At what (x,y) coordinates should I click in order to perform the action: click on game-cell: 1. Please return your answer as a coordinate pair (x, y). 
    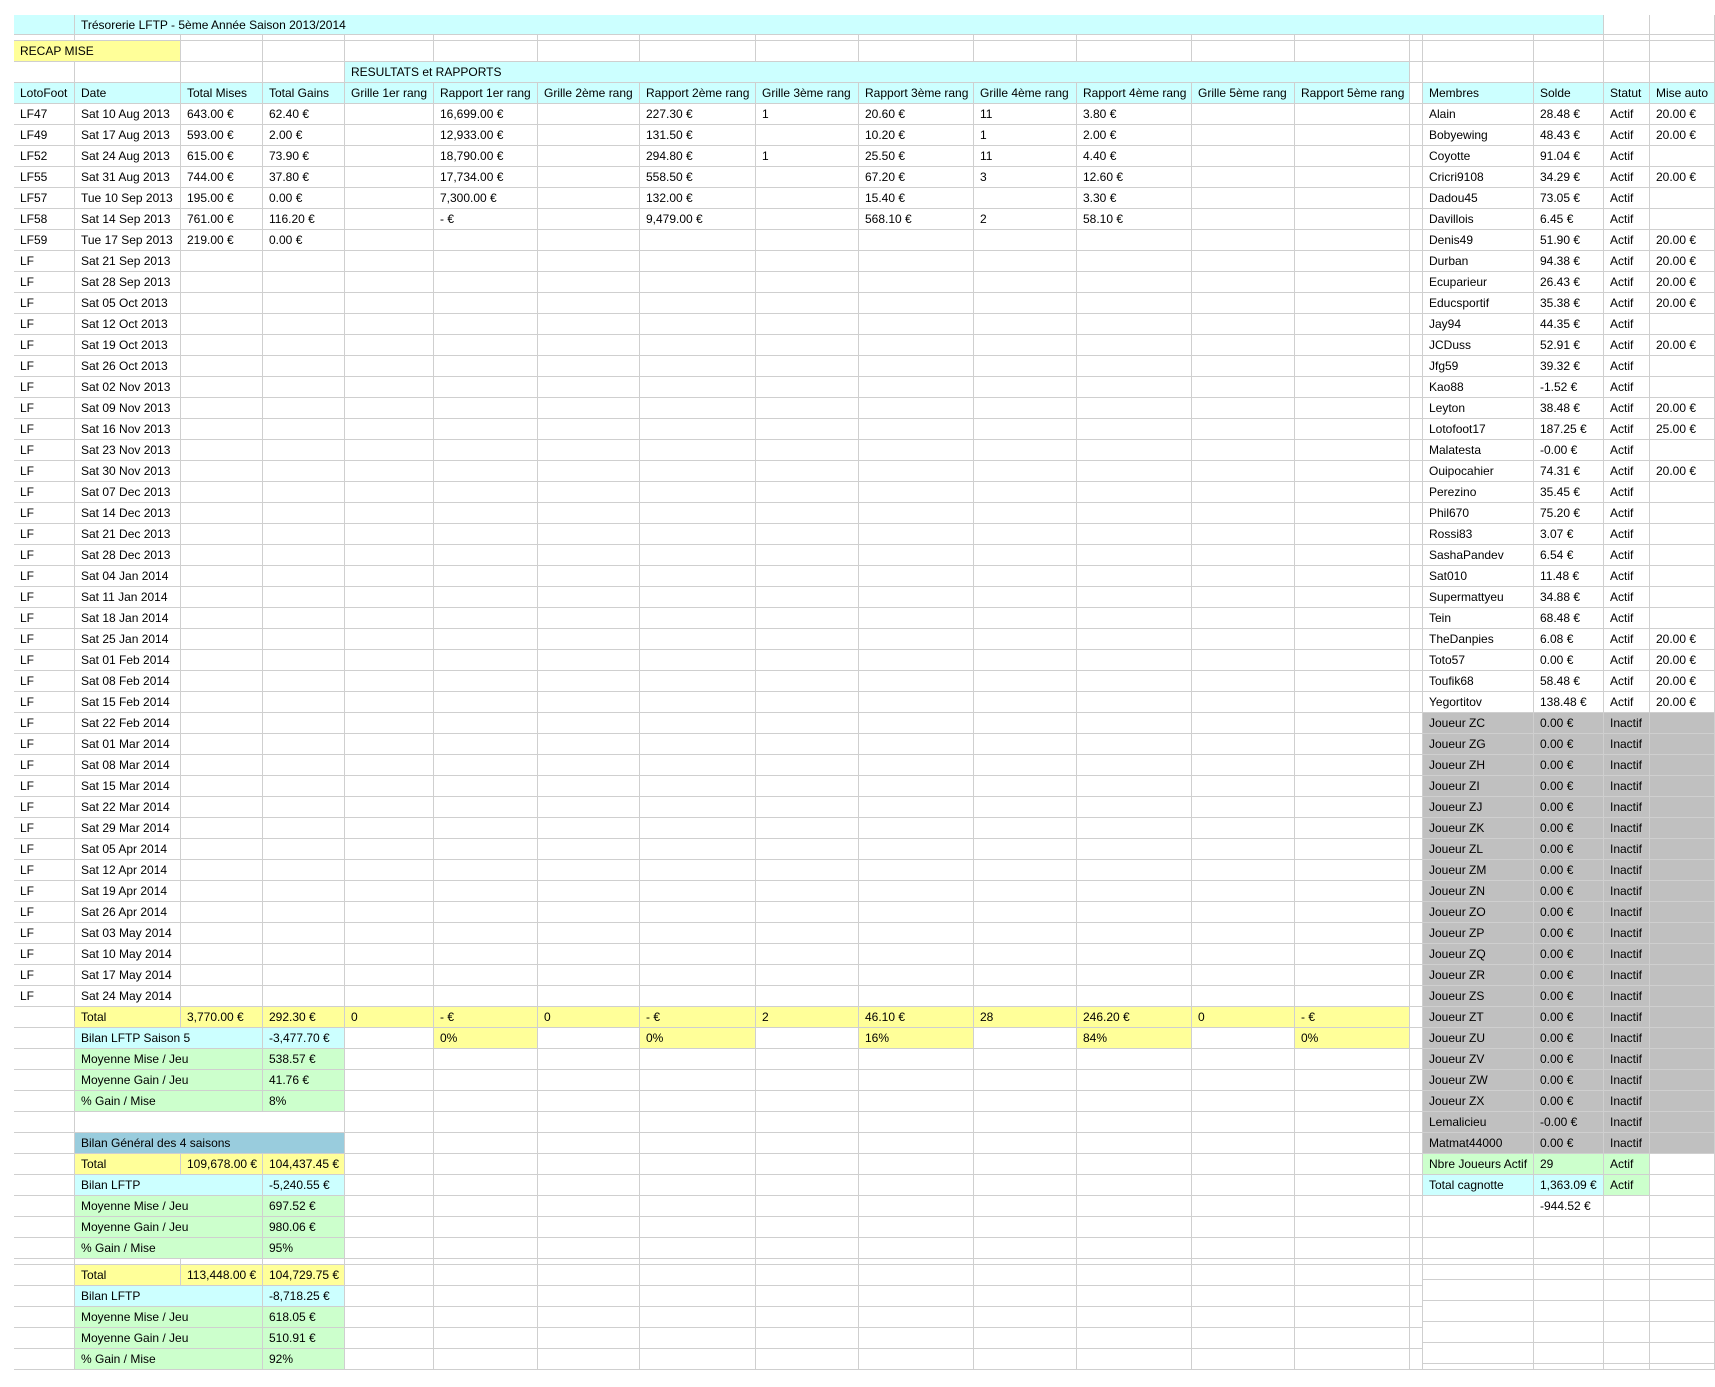
    Looking at the image, I should click on (807, 114).